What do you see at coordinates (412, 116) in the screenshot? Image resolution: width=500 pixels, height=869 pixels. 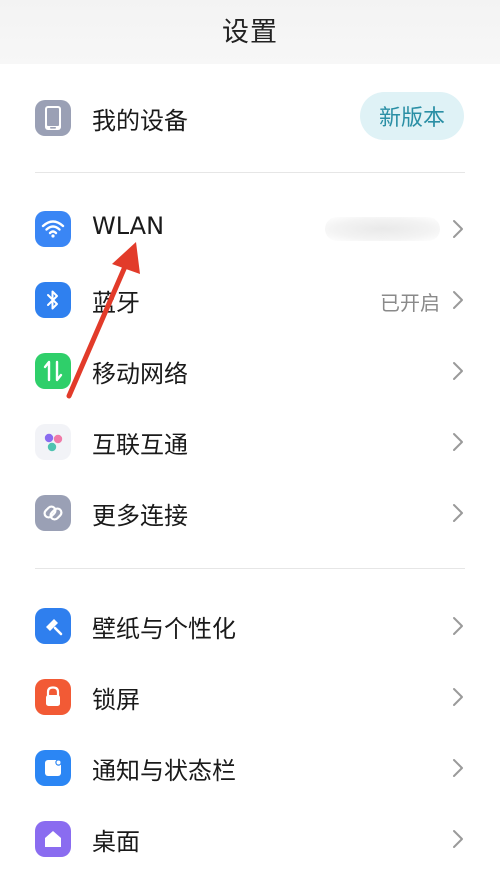 I see `new-version-badge: 新版本` at bounding box center [412, 116].